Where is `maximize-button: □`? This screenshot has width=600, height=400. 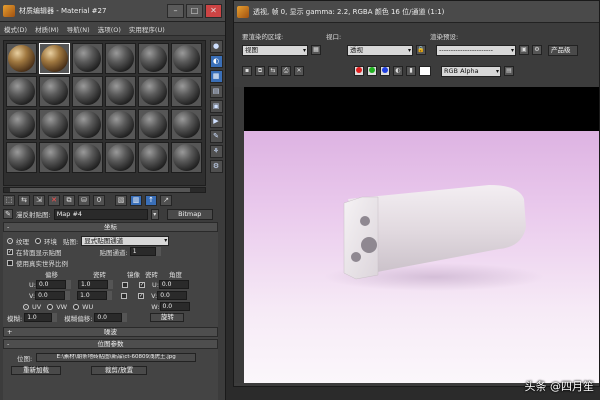 maximize-button: □ is located at coordinates (194, 10).